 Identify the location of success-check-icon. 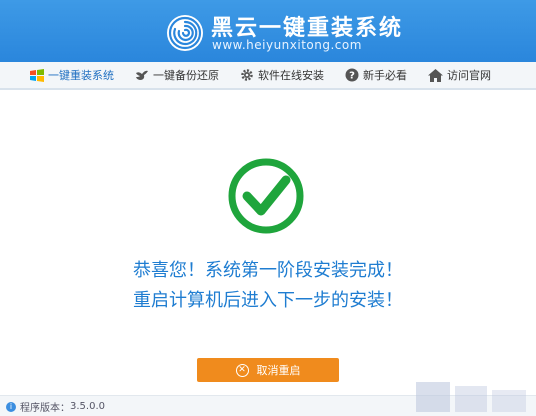
(266, 196).